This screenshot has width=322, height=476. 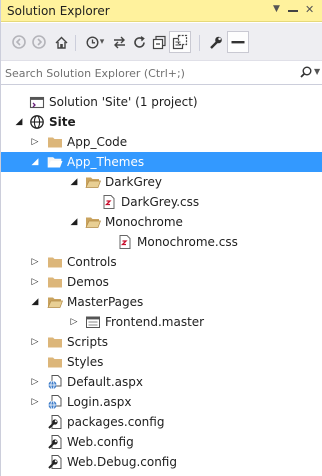 What do you see at coordinates (317, 71) in the screenshot?
I see `search-options-dropdown-icon: ▼` at bounding box center [317, 71].